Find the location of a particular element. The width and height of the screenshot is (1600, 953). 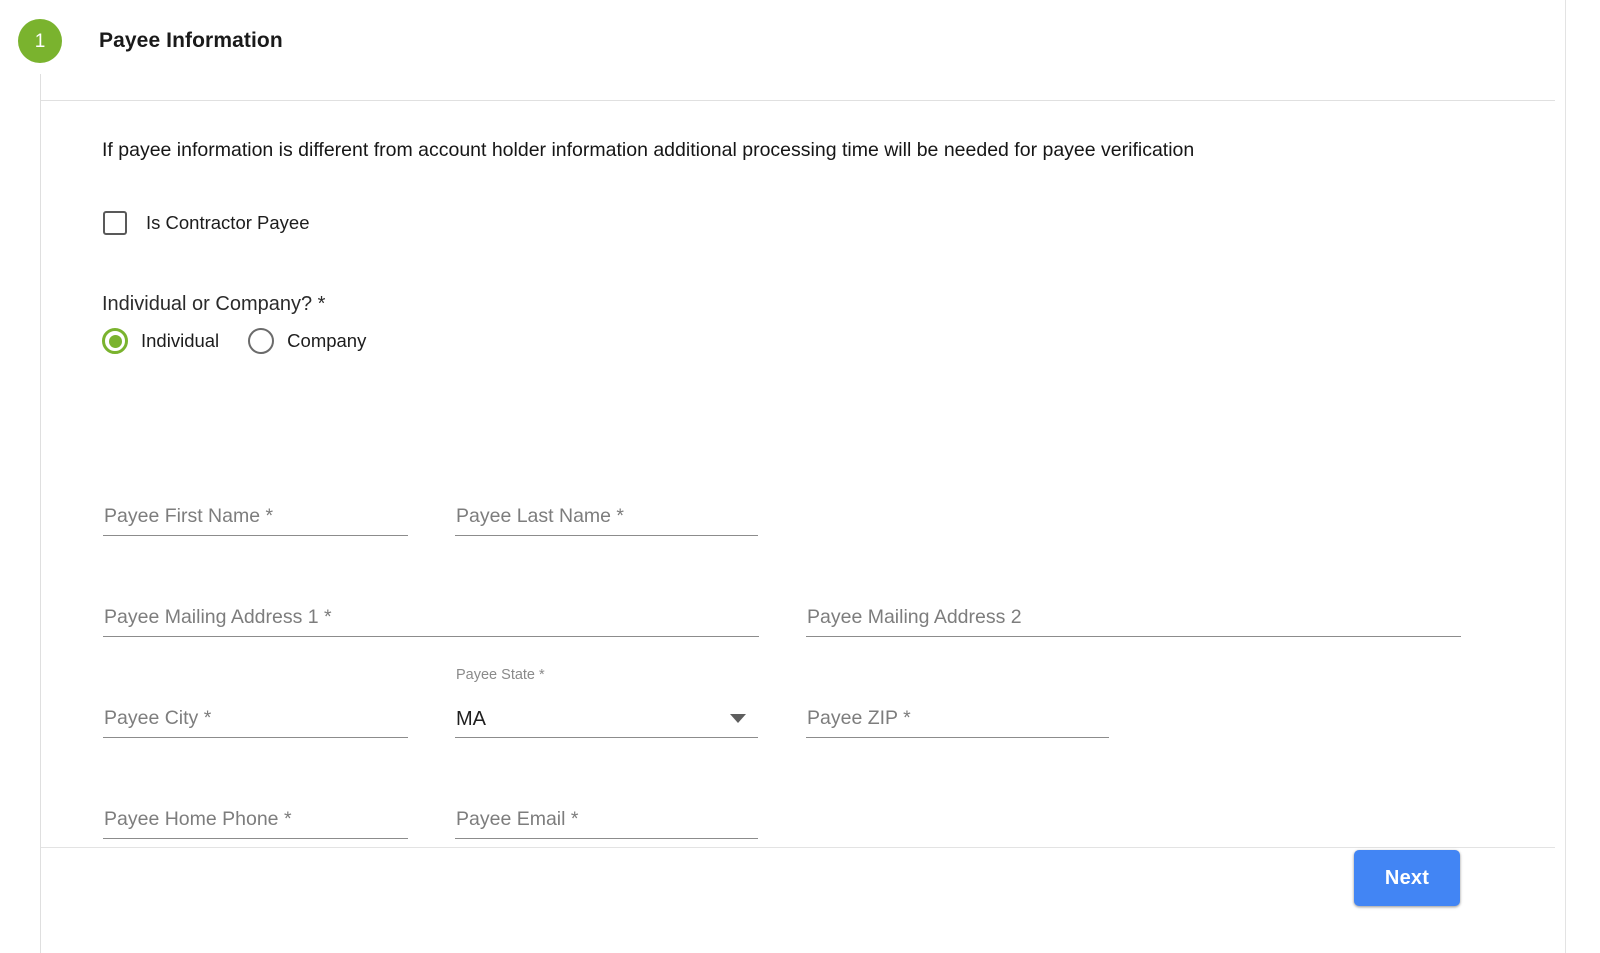

payee-zip-placeholder: Payee ZIP * is located at coordinates (859, 718).